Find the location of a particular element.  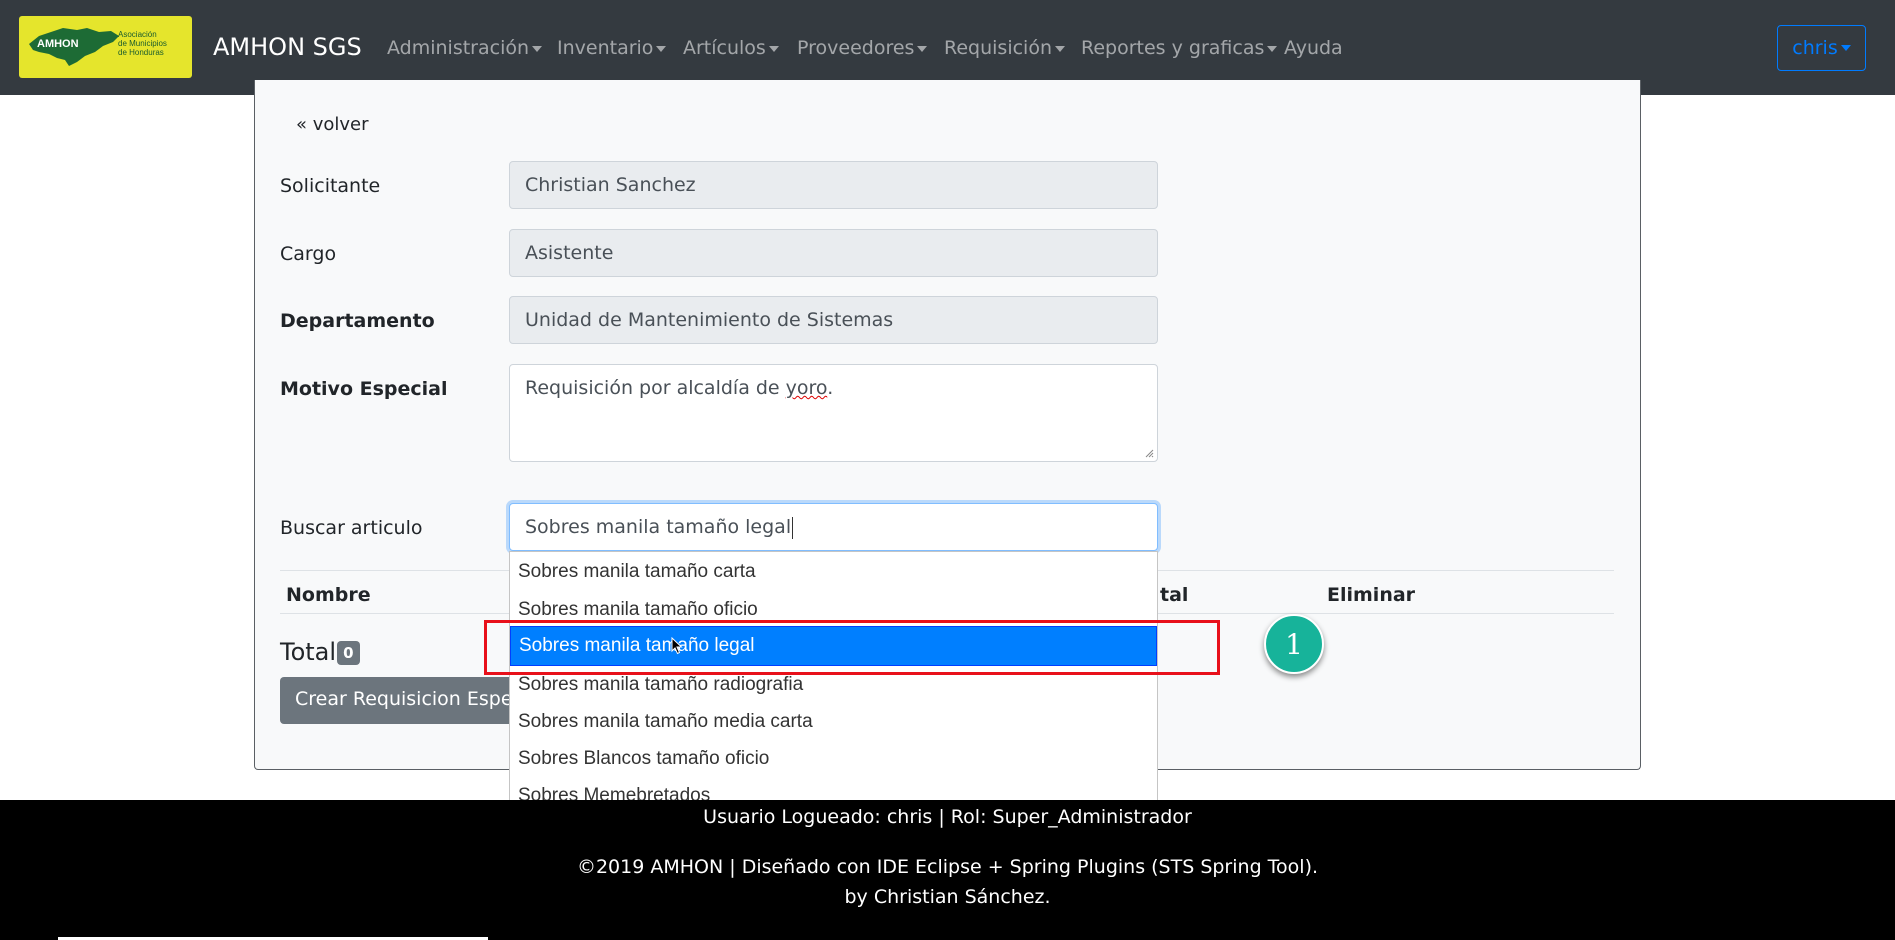

dropdown-item: Sobres Blancos tamaño oficio is located at coordinates (833, 759).